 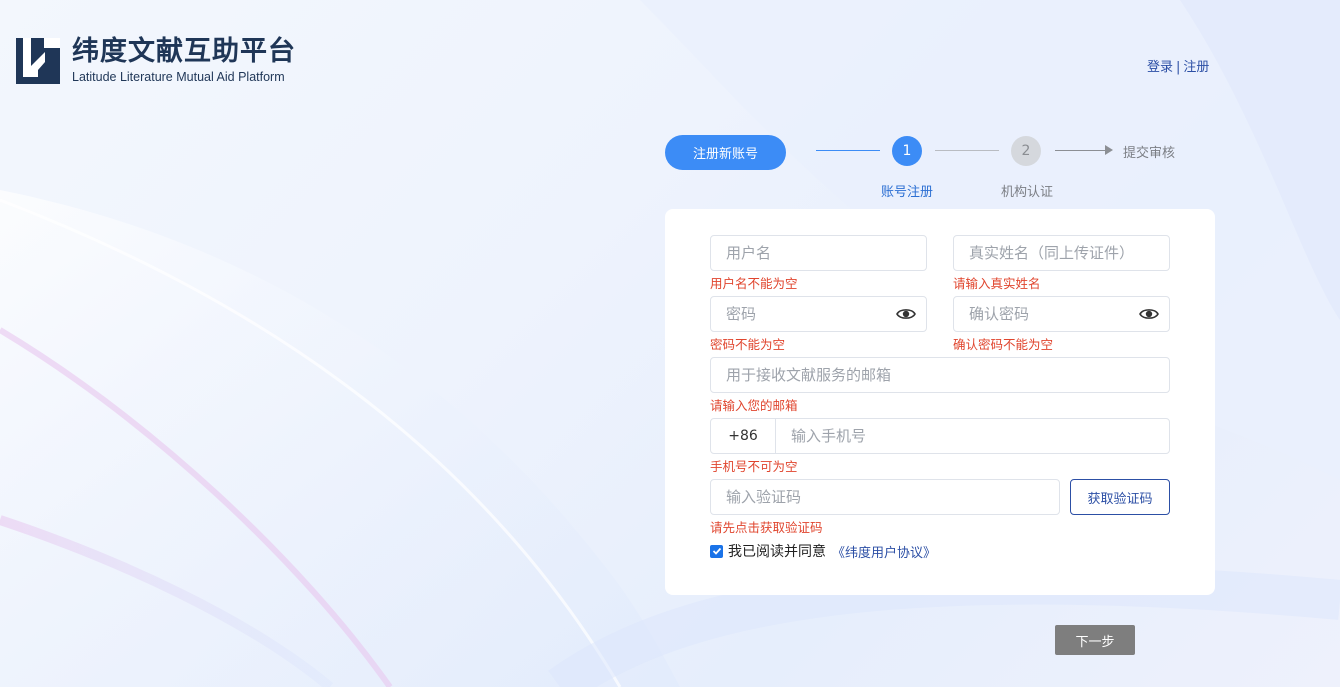 What do you see at coordinates (1027, 192) in the screenshot?
I see `step-2-label: 机构认证` at bounding box center [1027, 192].